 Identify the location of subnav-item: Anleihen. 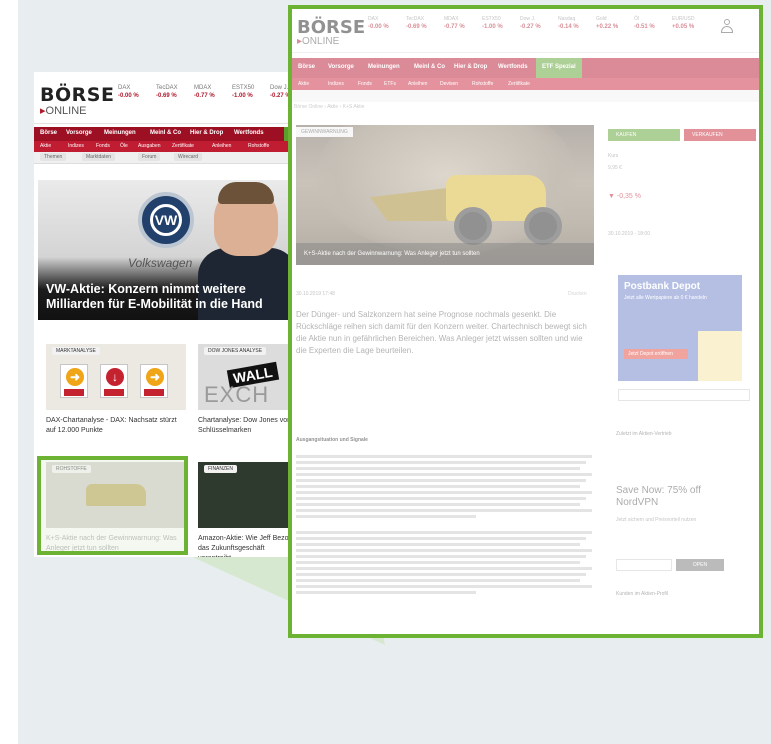
(221, 146).